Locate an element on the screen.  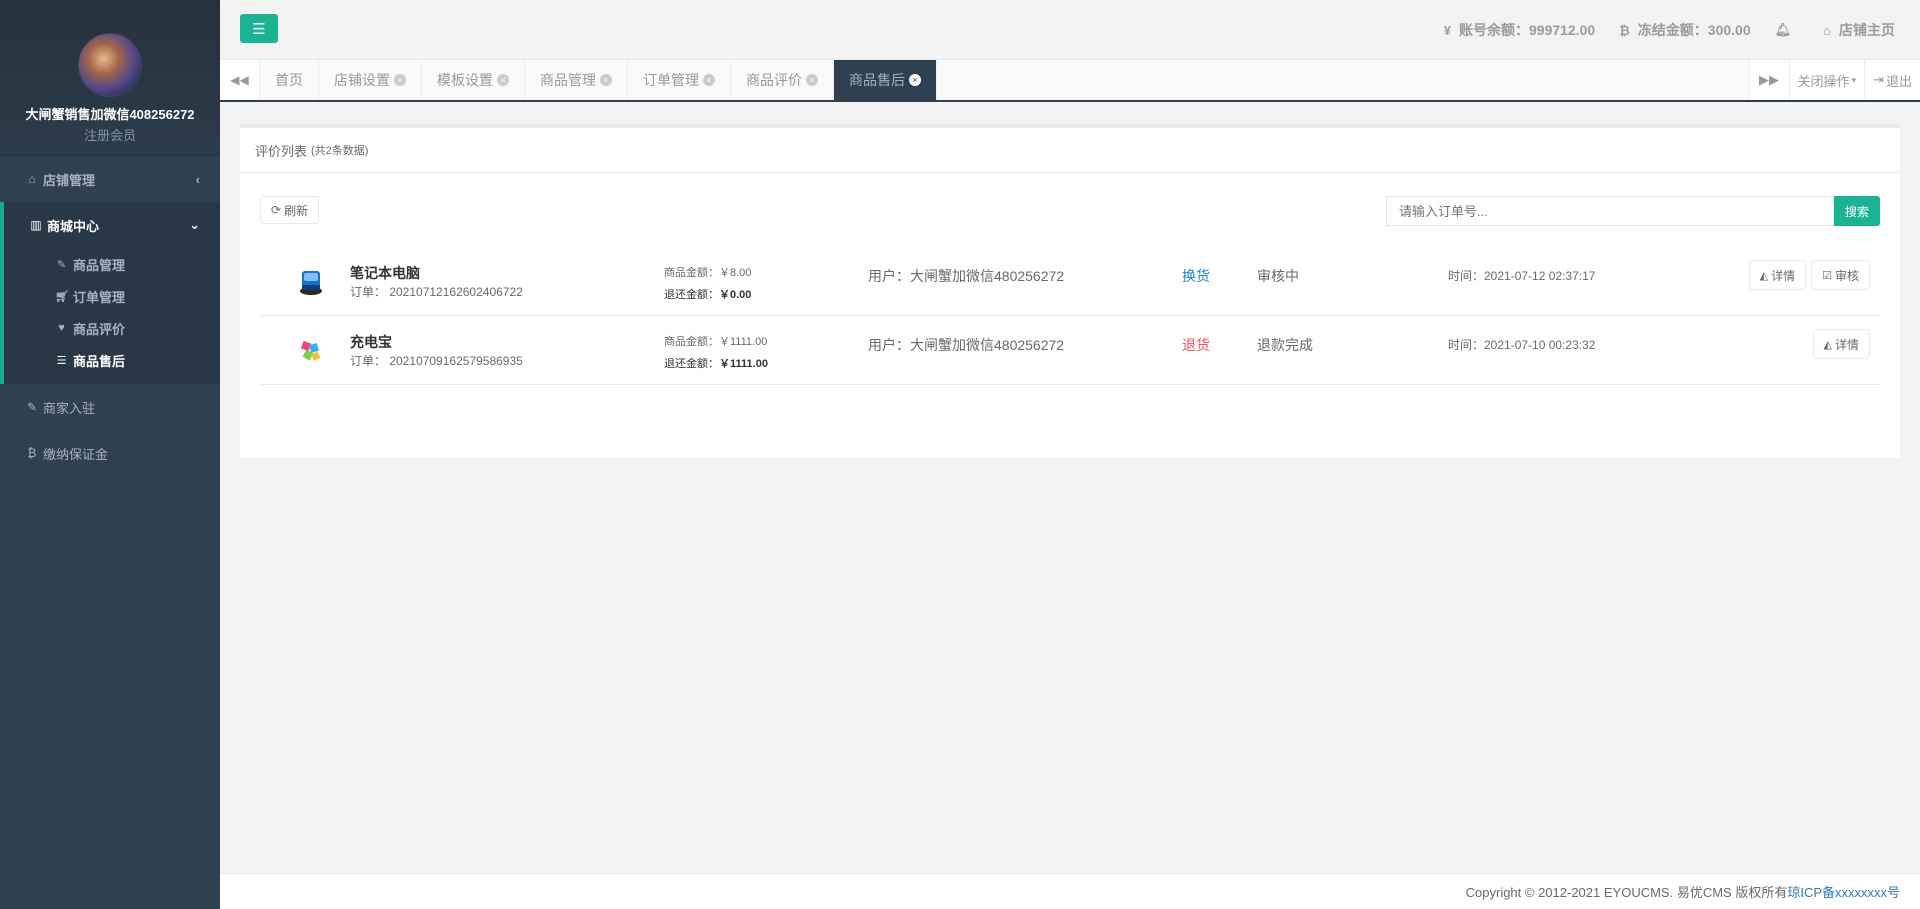
tab-order-management: 订单管理 × is located at coordinates (679, 80).